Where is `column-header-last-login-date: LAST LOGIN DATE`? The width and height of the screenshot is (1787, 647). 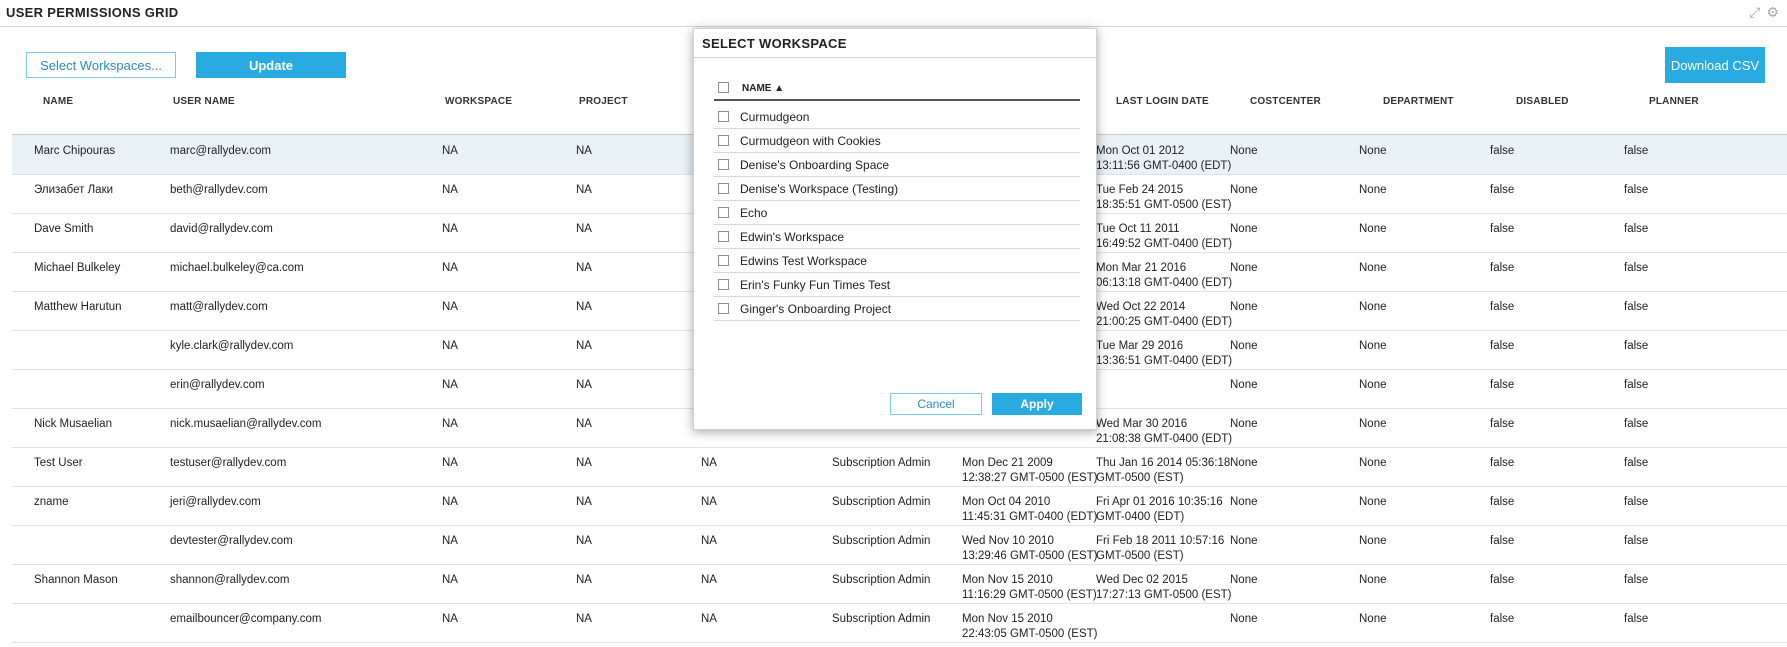 column-header-last-login-date: LAST LOGIN DATE is located at coordinates (1162, 101).